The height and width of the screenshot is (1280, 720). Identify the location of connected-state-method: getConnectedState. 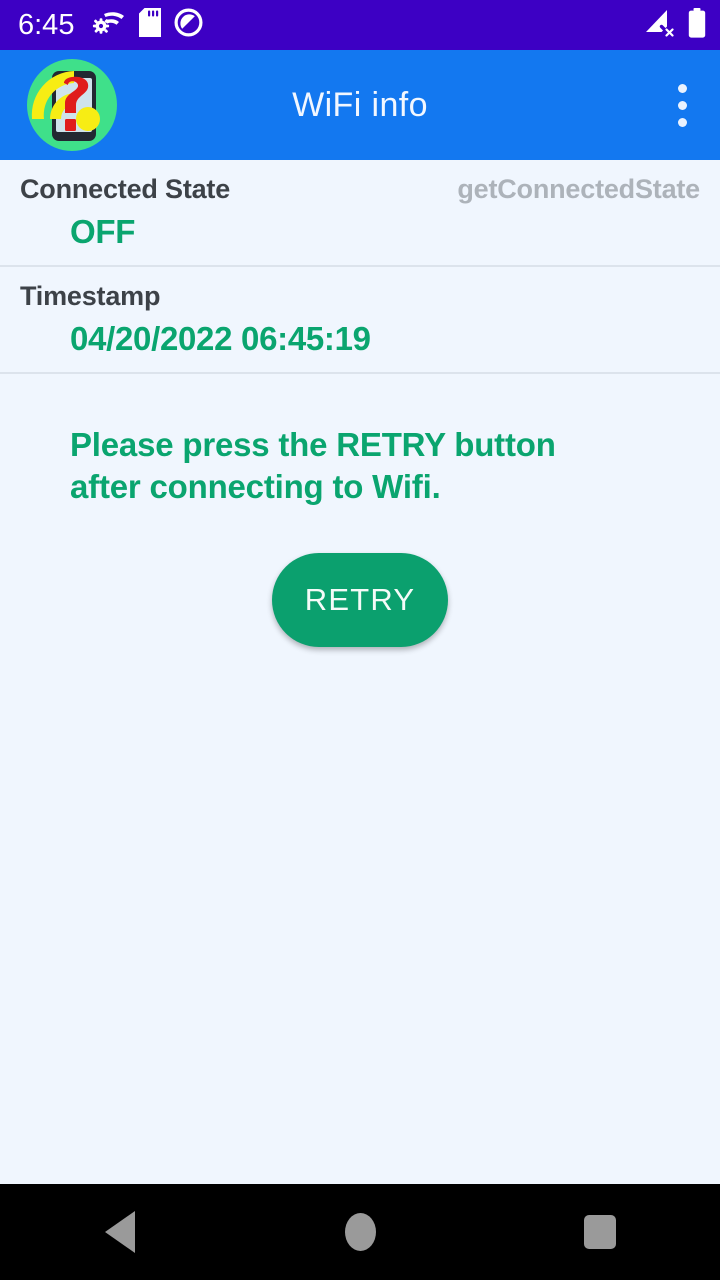
(578, 189).